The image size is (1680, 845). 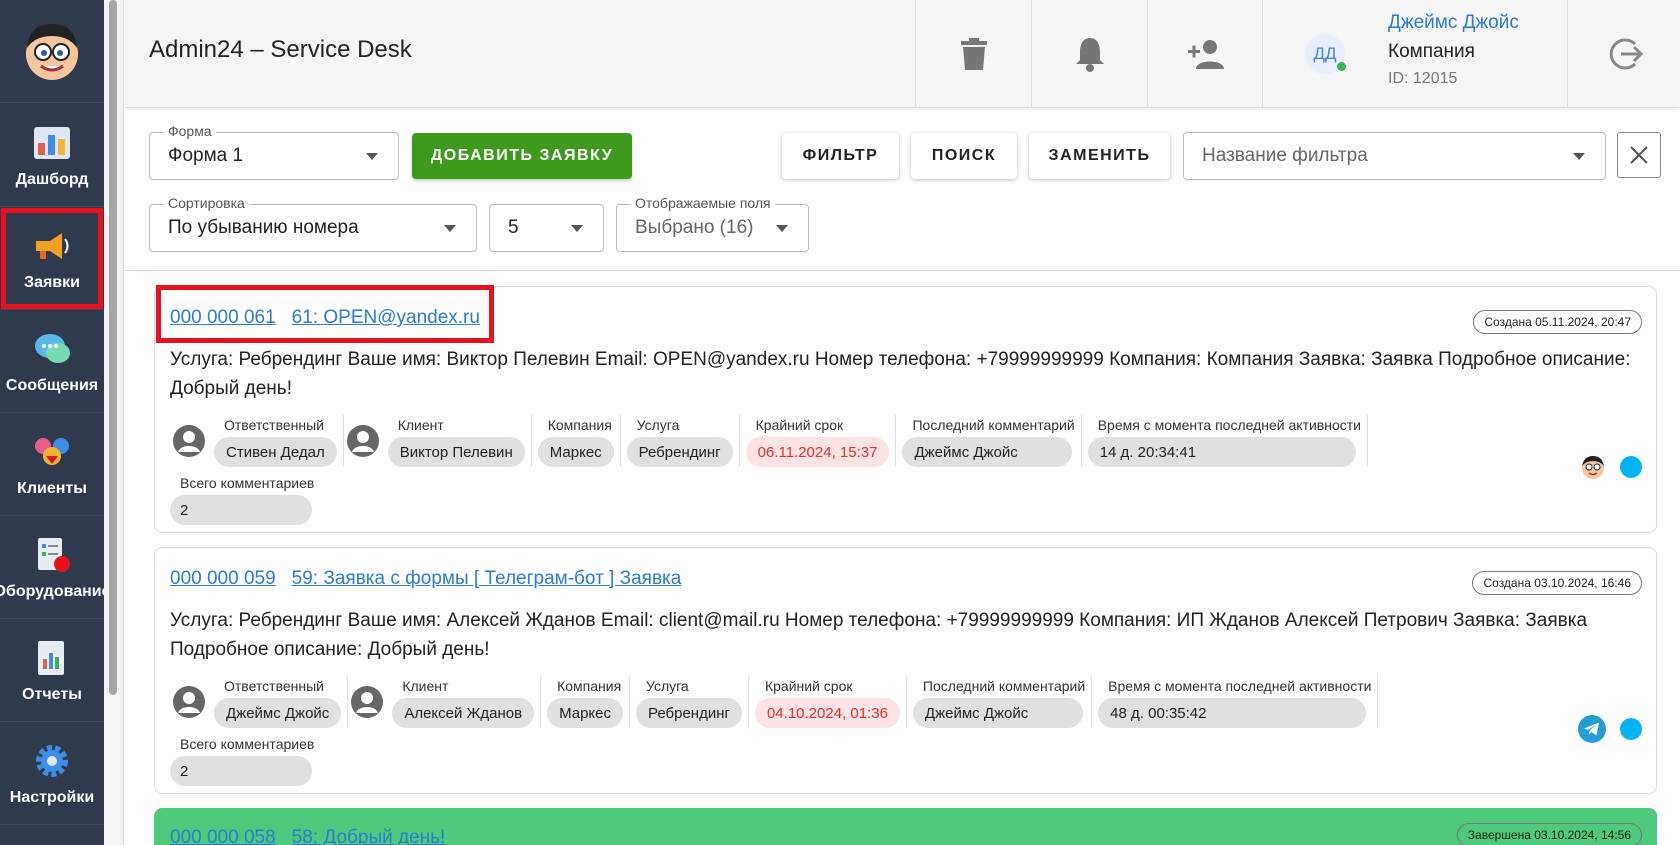 What do you see at coordinates (964, 156) in the screenshot?
I see `search-button: ПОИСК` at bounding box center [964, 156].